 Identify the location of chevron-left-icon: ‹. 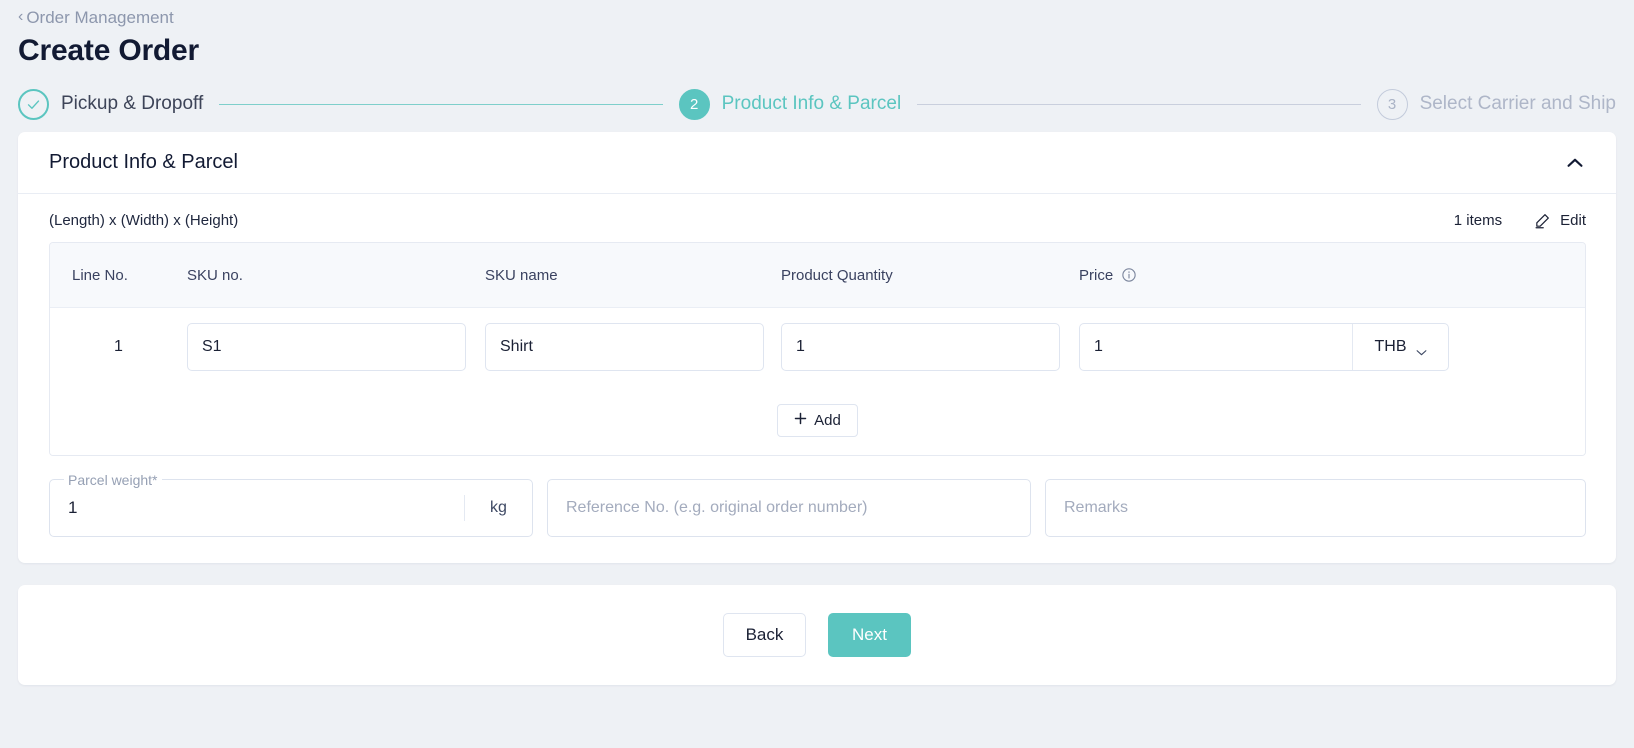
(21, 16).